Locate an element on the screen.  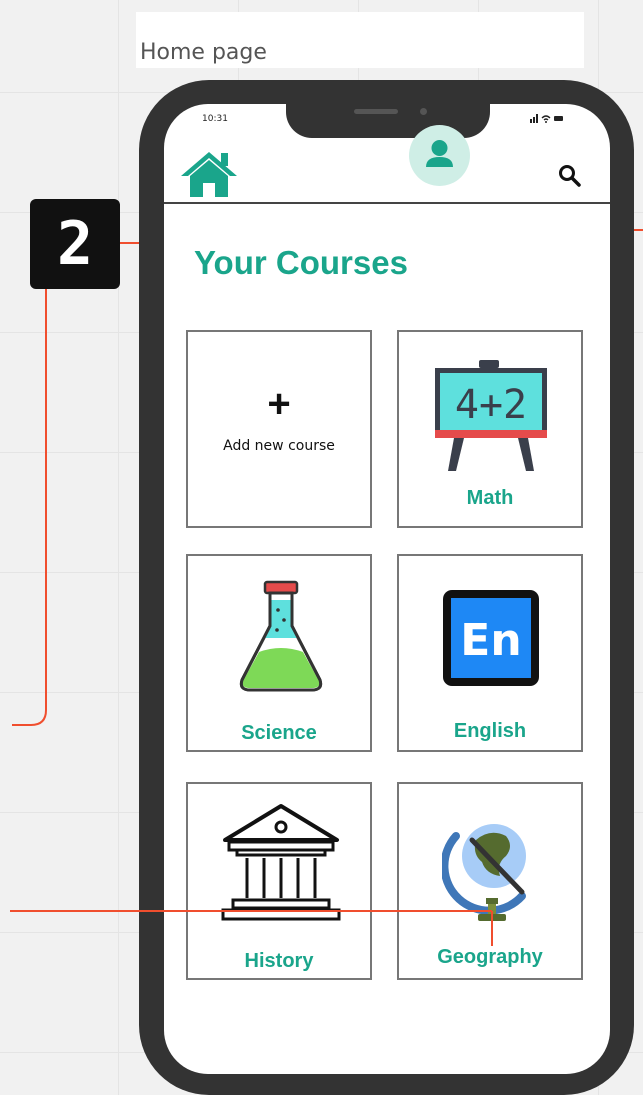
step-number: 2 is located at coordinates (75, 244).